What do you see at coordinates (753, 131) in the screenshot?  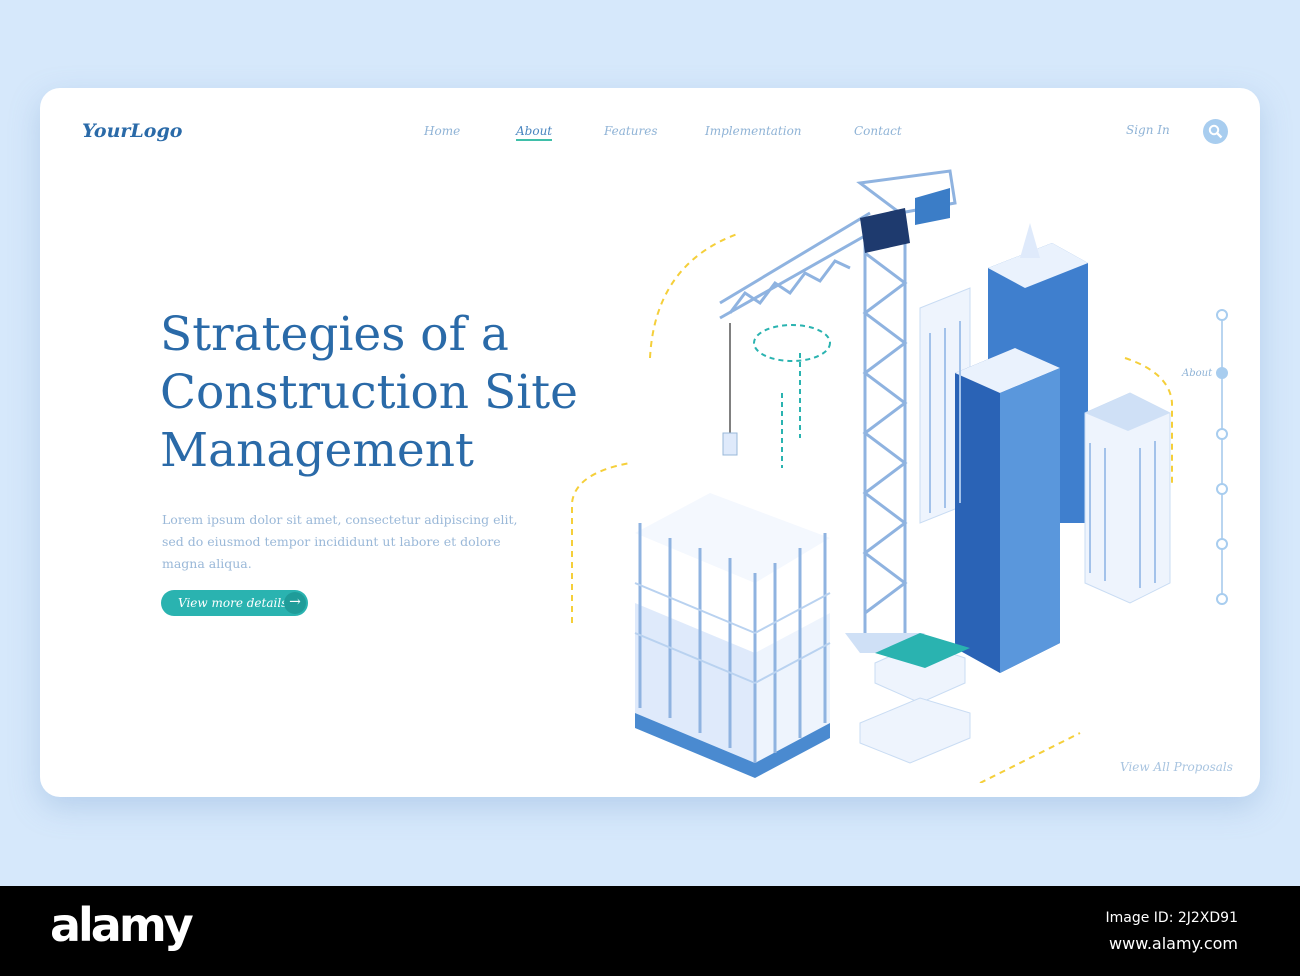 I see `nav-implementation: Implementation` at bounding box center [753, 131].